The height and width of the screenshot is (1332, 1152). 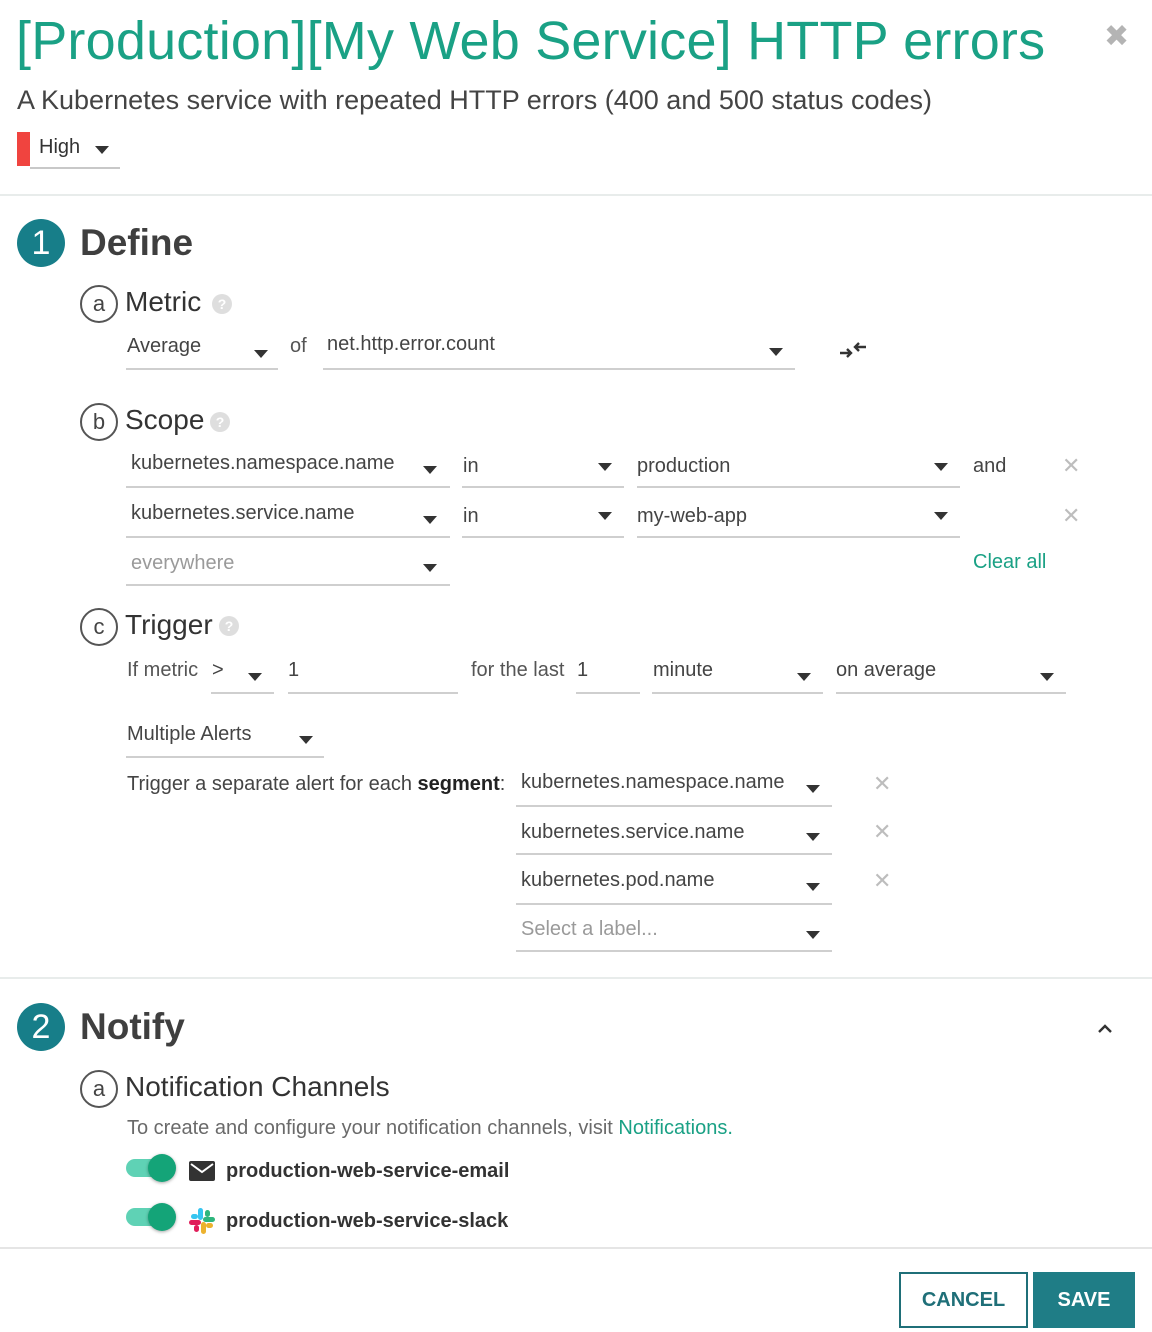 What do you see at coordinates (132, 1026) in the screenshot?
I see `notify-section-title: Notify` at bounding box center [132, 1026].